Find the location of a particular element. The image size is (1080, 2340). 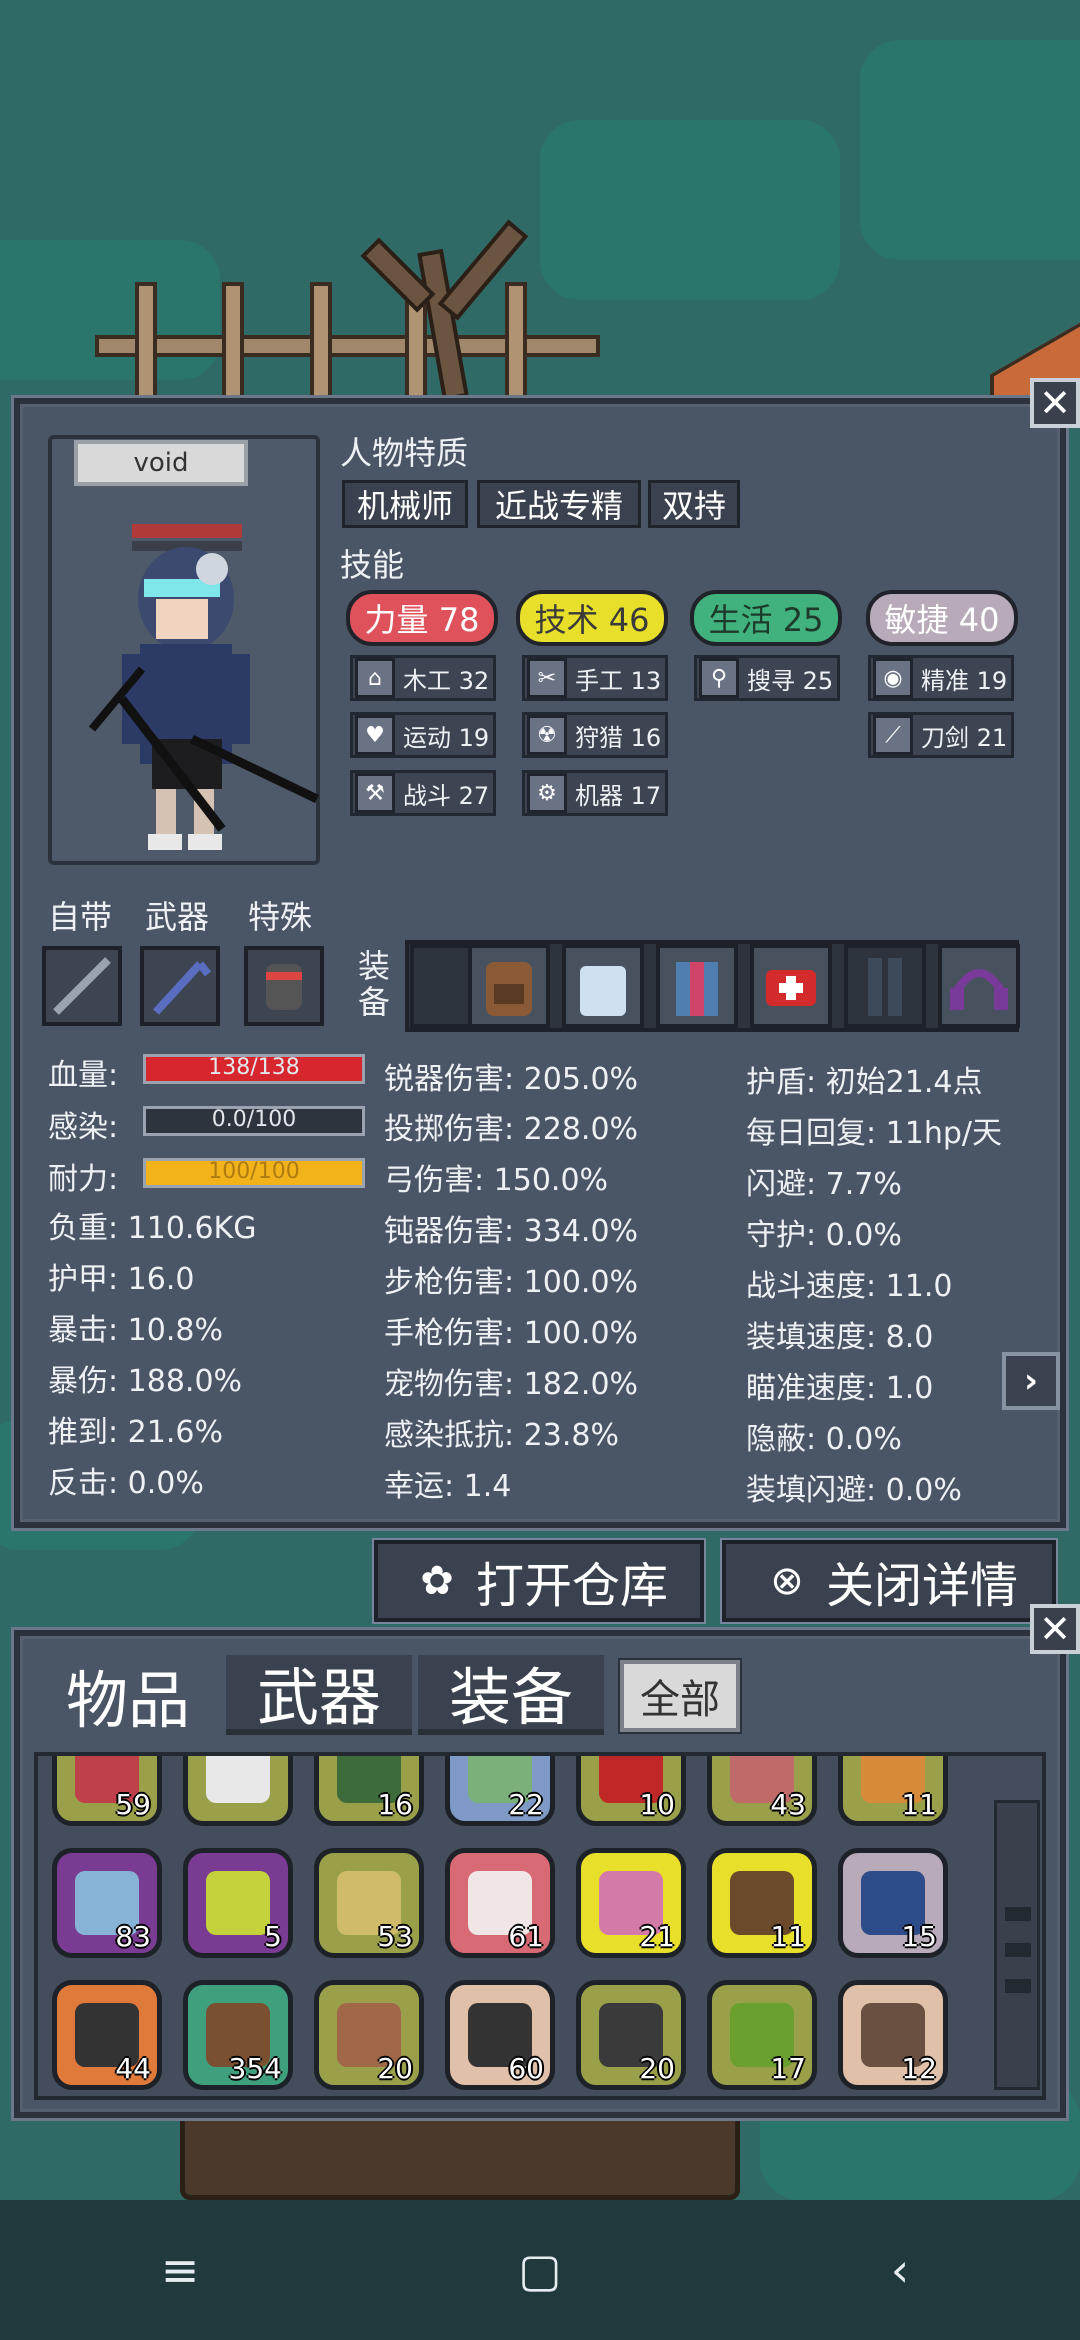

radiation-icon: ☢ is located at coordinates (547, 735).